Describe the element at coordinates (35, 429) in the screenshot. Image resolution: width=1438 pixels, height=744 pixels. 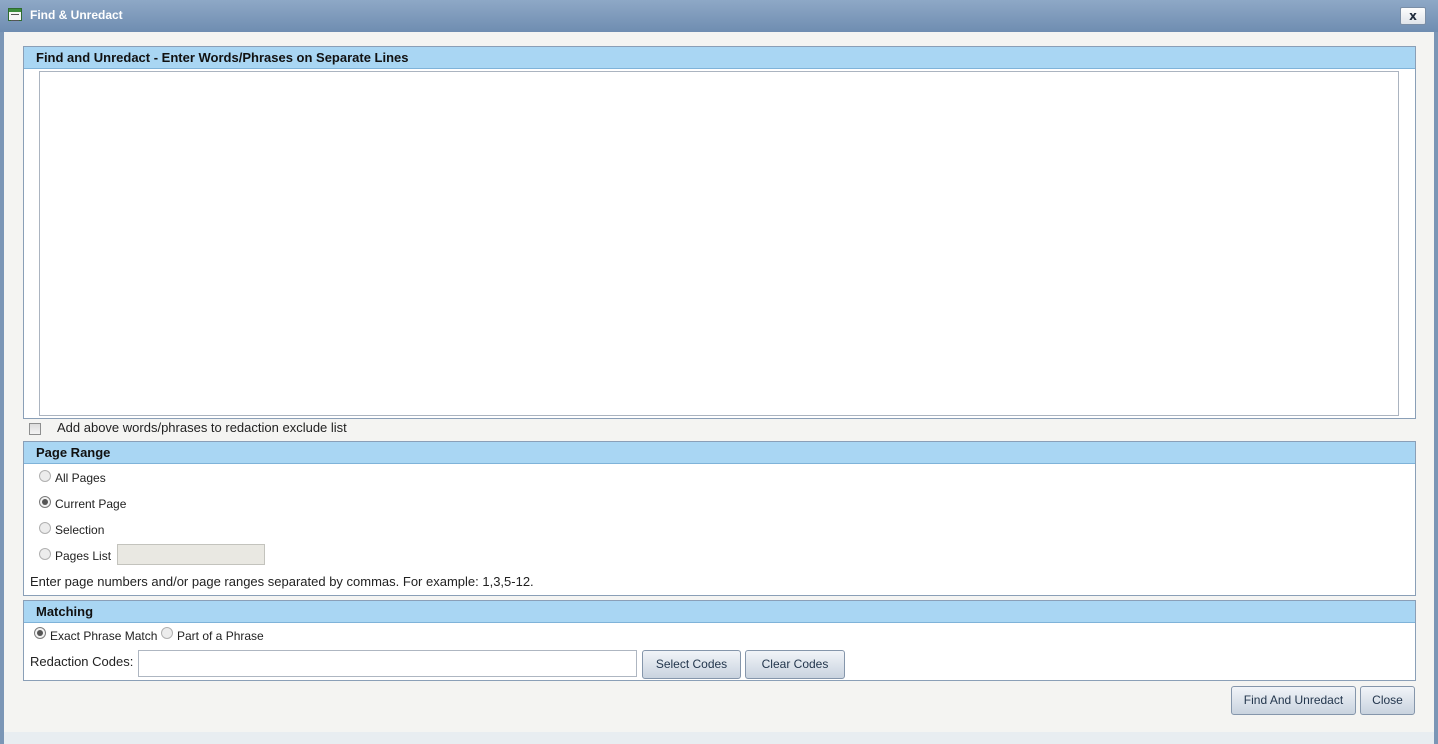
I see `exclude-list-checkbox` at that location.